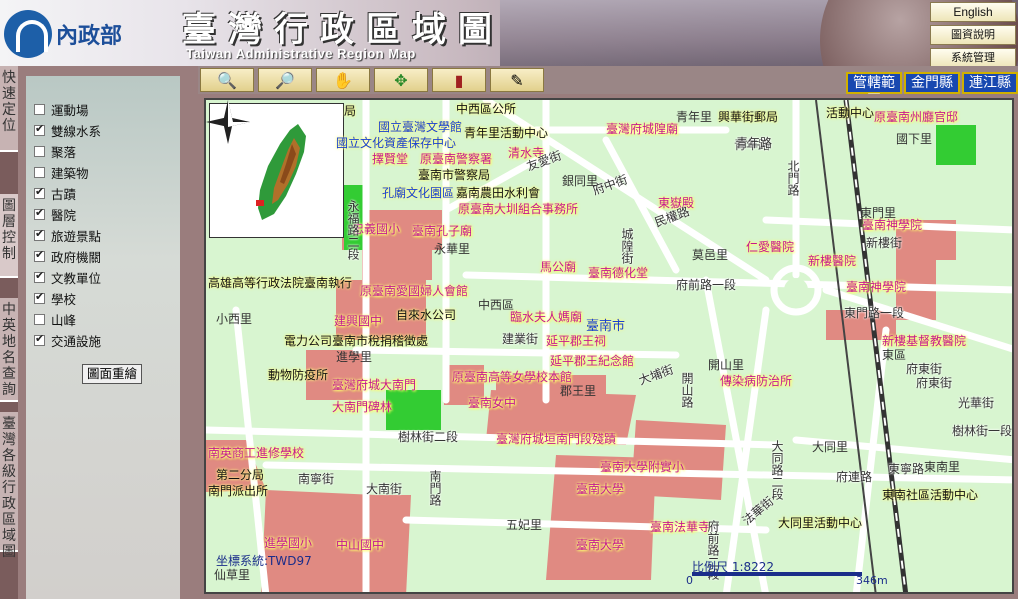  What do you see at coordinates (285, 80) in the screenshot?
I see `zoom-out-button: 🔎` at bounding box center [285, 80].